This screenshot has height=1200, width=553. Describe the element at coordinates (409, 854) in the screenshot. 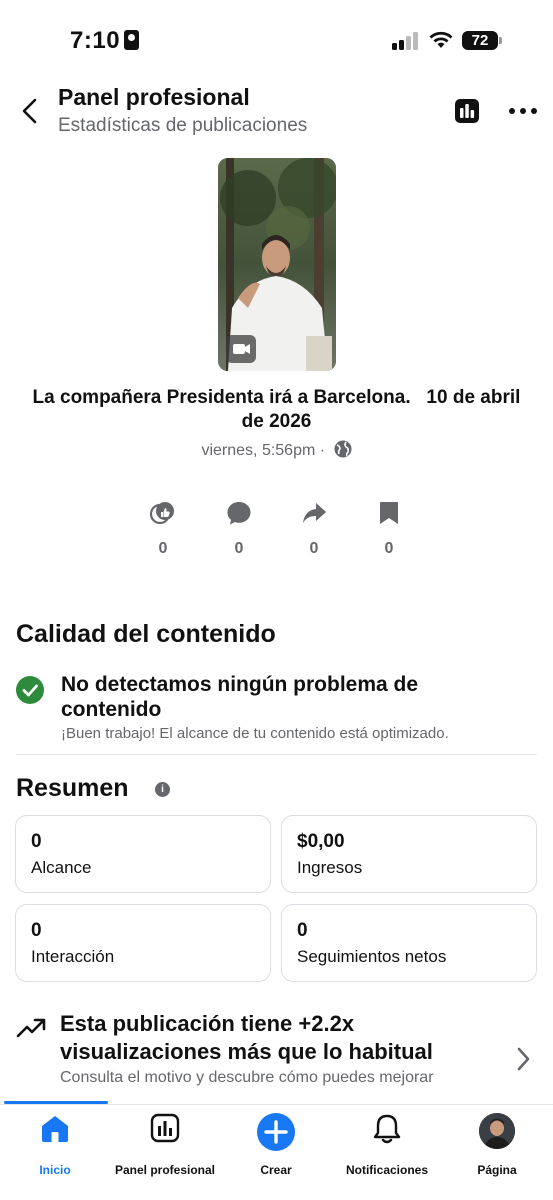

I see `earnings-card: $0,00 Ingresos` at that location.